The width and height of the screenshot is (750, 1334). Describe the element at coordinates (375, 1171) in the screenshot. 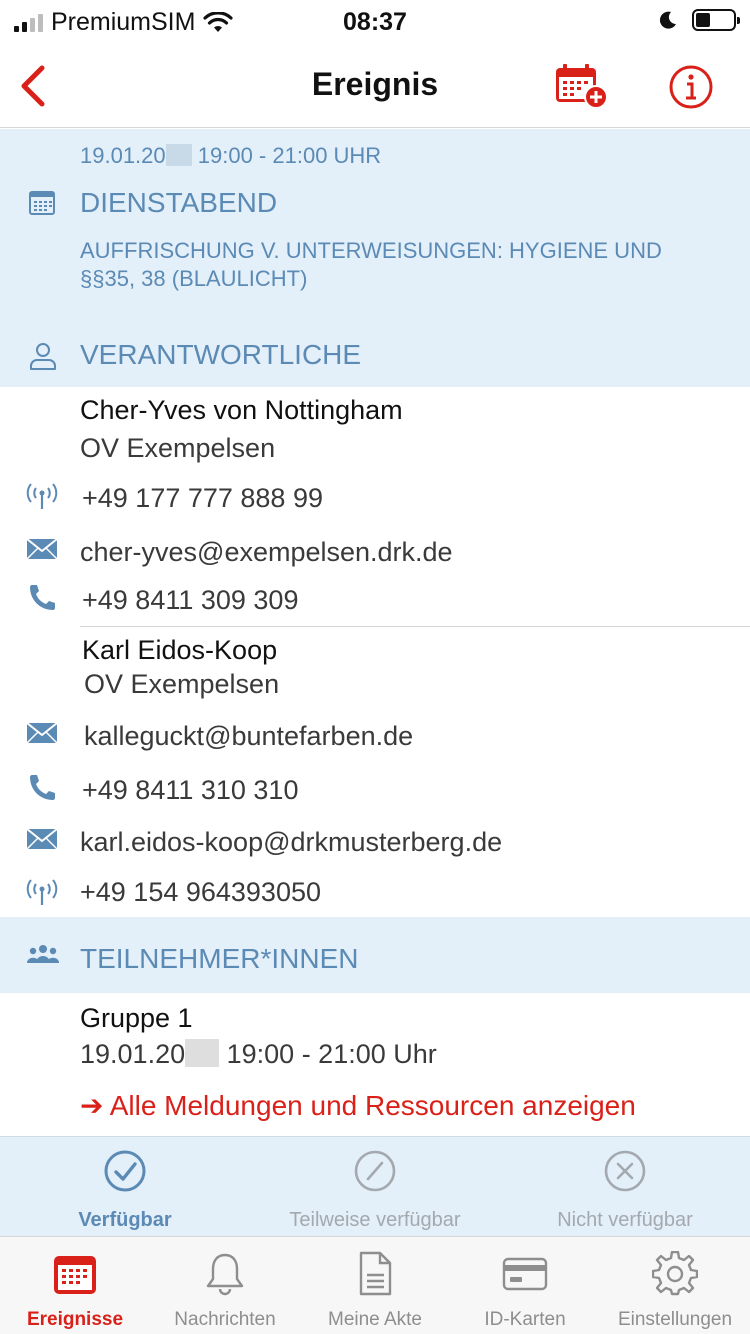

I see `slash-circle-icon` at that location.